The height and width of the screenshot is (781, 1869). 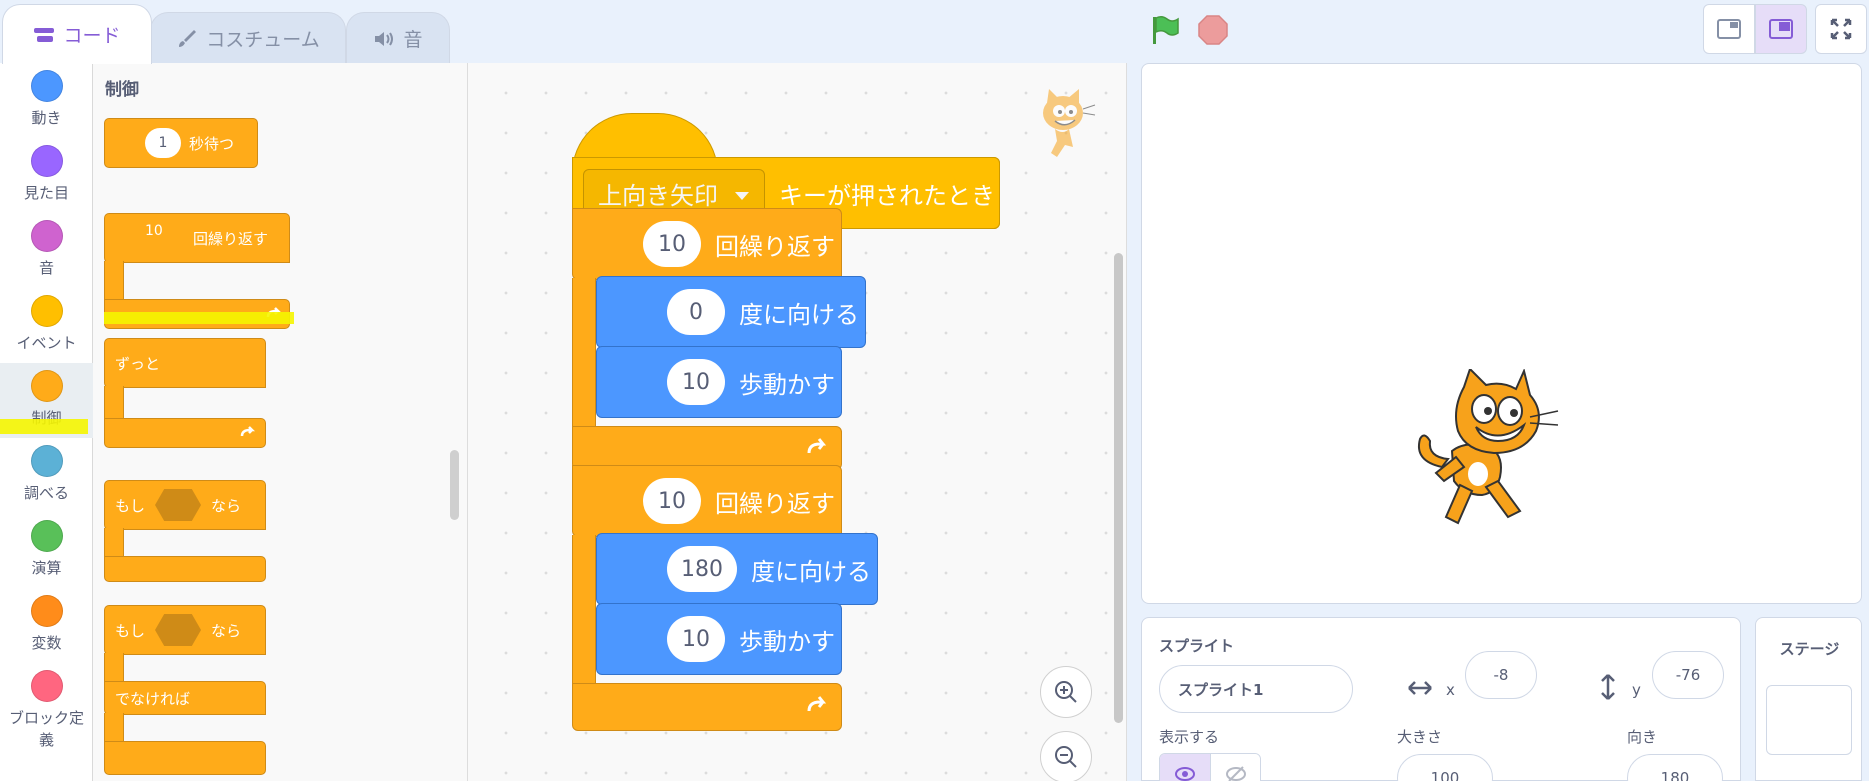 What do you see at coordinates (46, 461) in the screenshot?
I see `sensing-dot-icon` at bounding box center [46, 461].